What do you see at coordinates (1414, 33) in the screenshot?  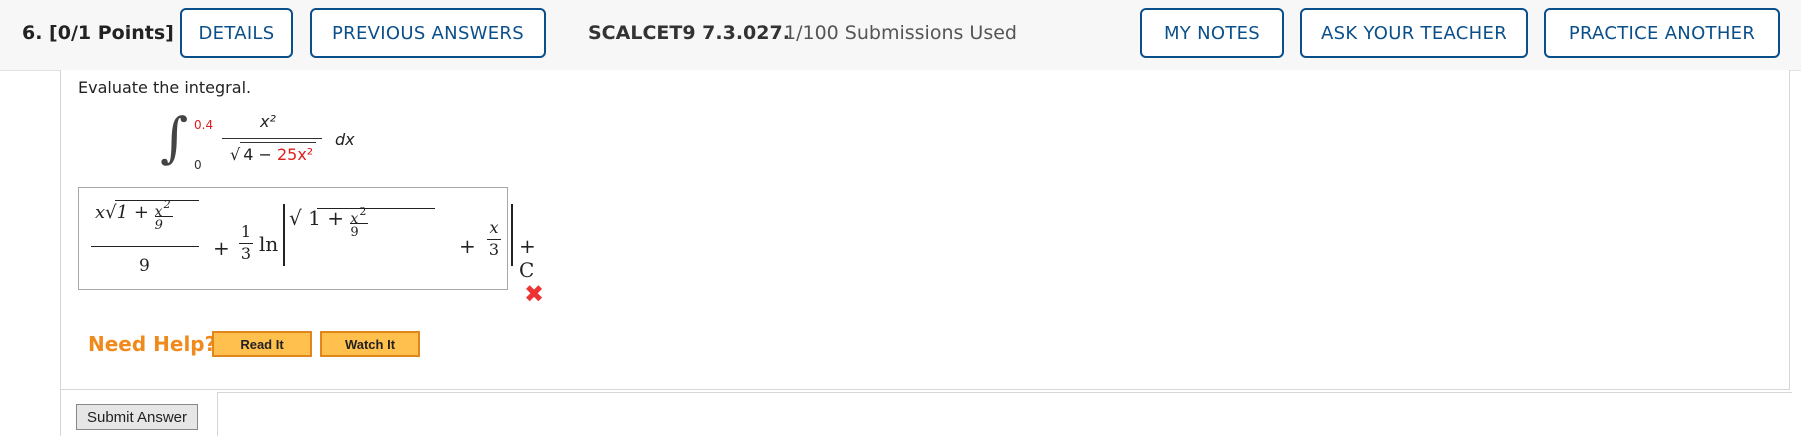 I see `ask-your-teacher-button: ASK YOUR TEACHER` at bounding box center [1414, 33].